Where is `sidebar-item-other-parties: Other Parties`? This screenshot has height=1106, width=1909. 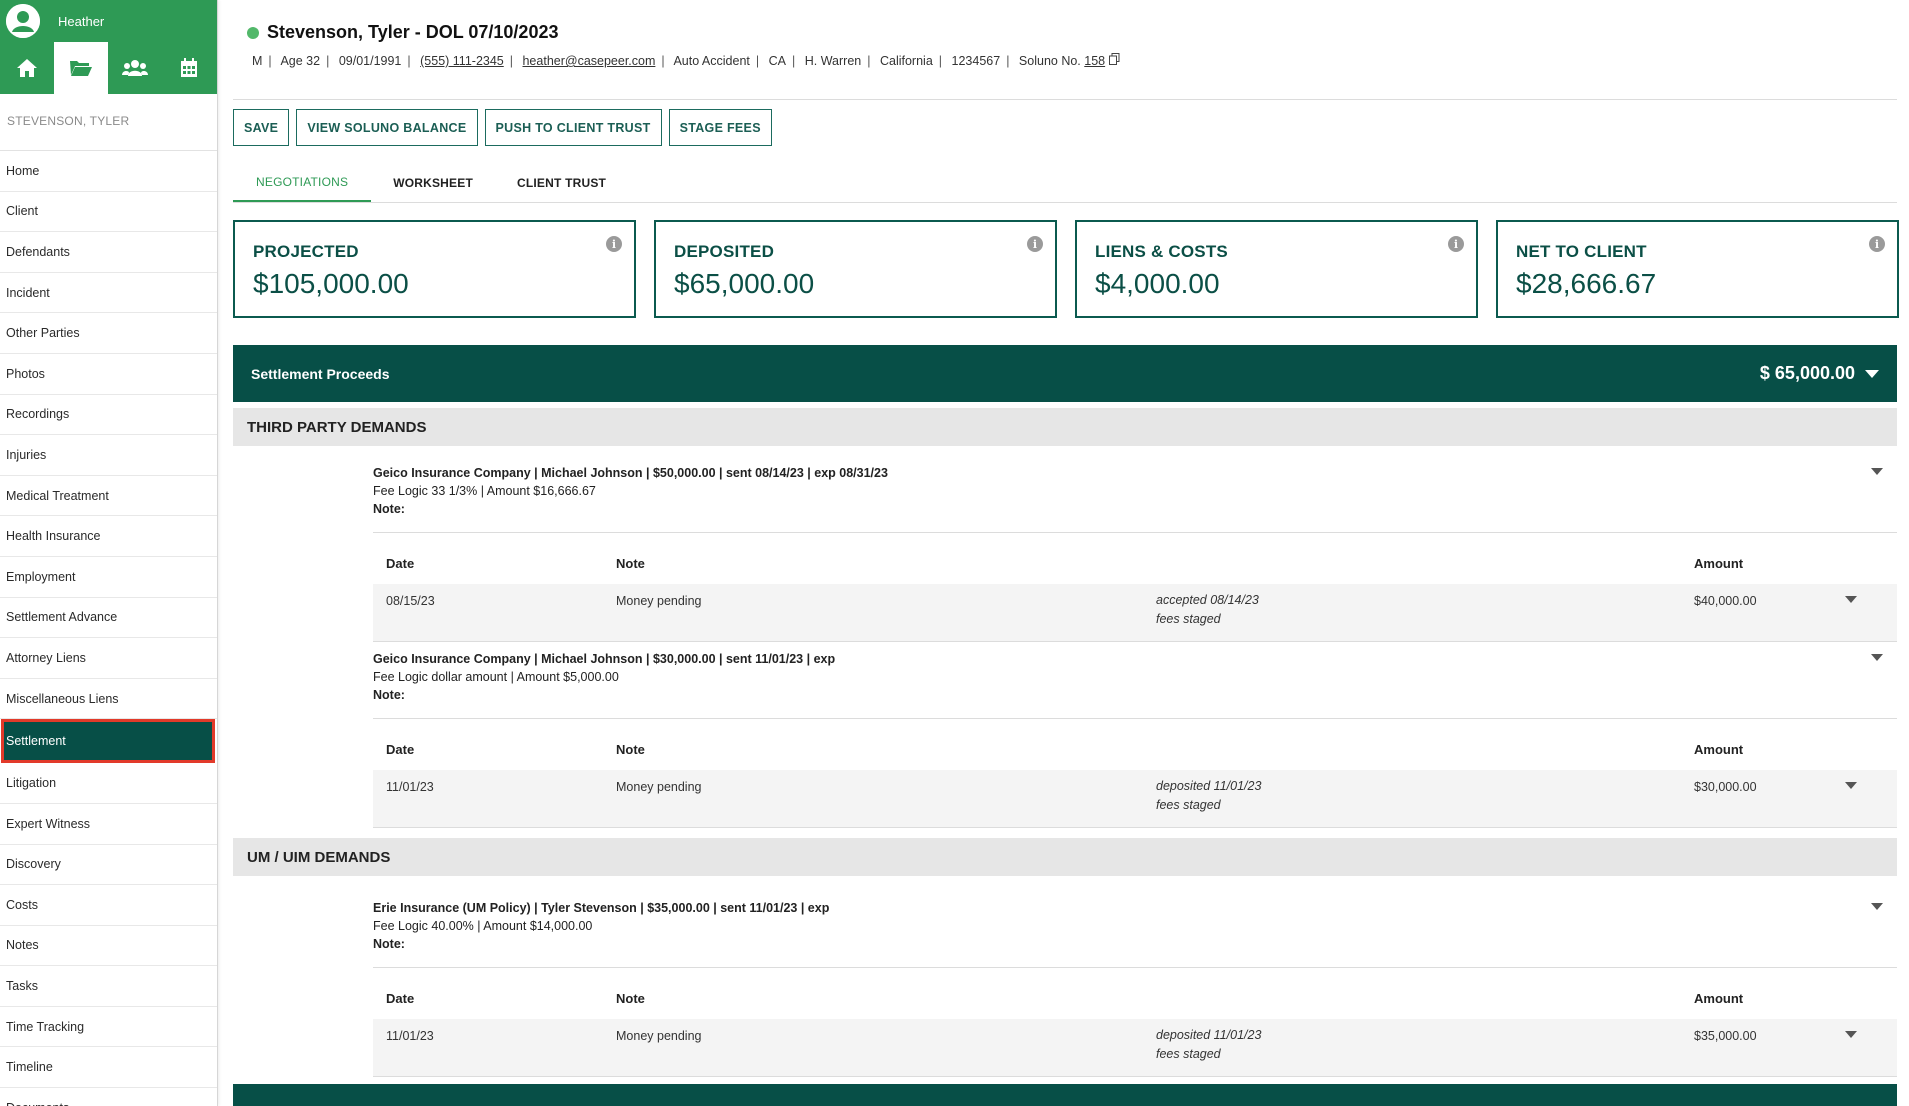
sidebar-item-other-parties: Other Parties is located at coordinates (108, 333).